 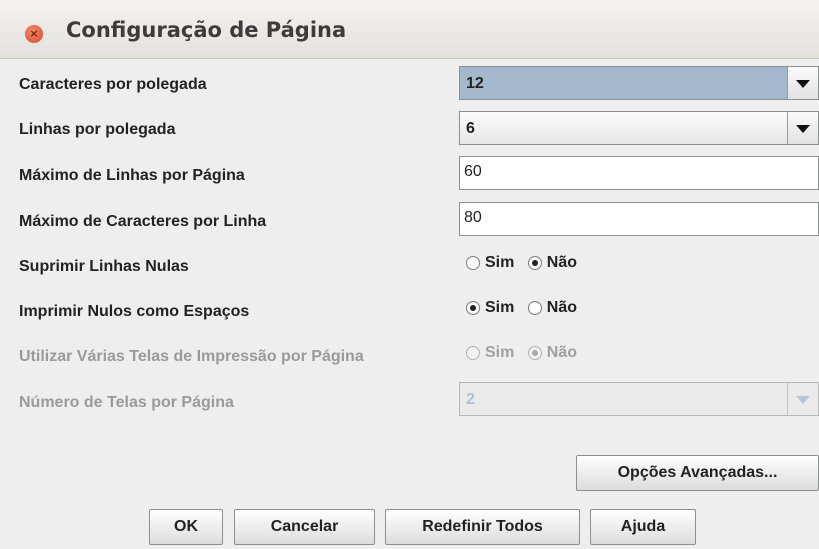 What do you see at coordinates (526, 265) in the screenshot?
I see `suppress-null-lines-radio-group: Sim Não` at bounding box center [526, 265].